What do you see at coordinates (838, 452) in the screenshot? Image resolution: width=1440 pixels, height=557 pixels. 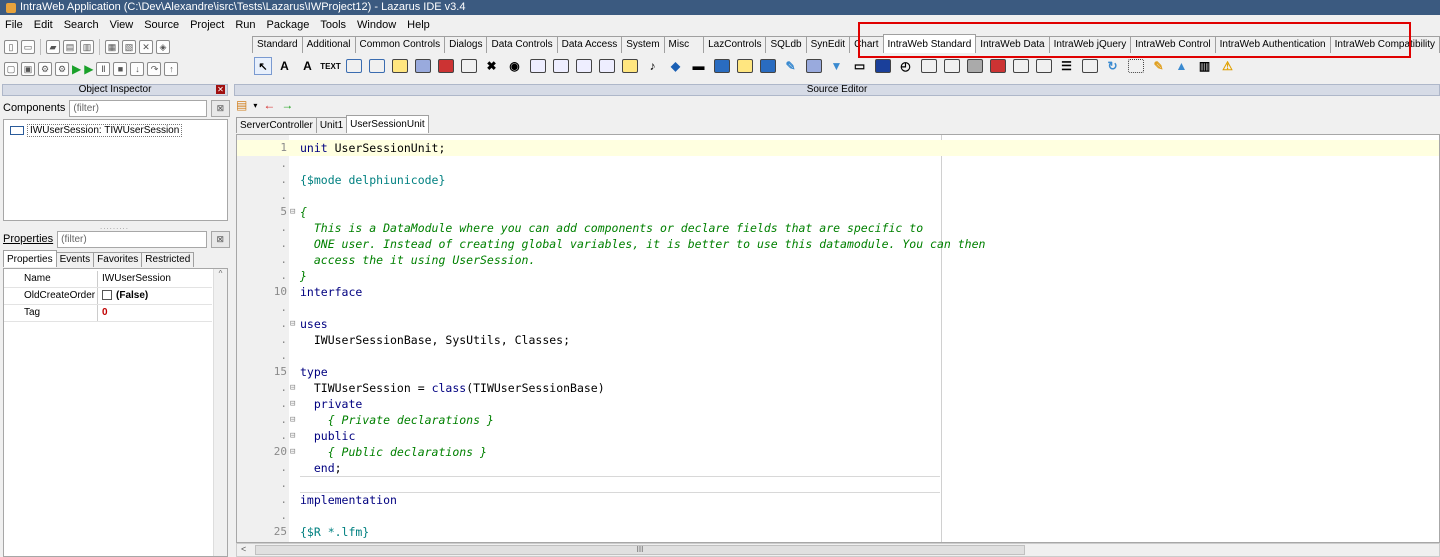 I see `code-line: 20 ⊟ { Public declarations }` at bounding box center [838, 452].